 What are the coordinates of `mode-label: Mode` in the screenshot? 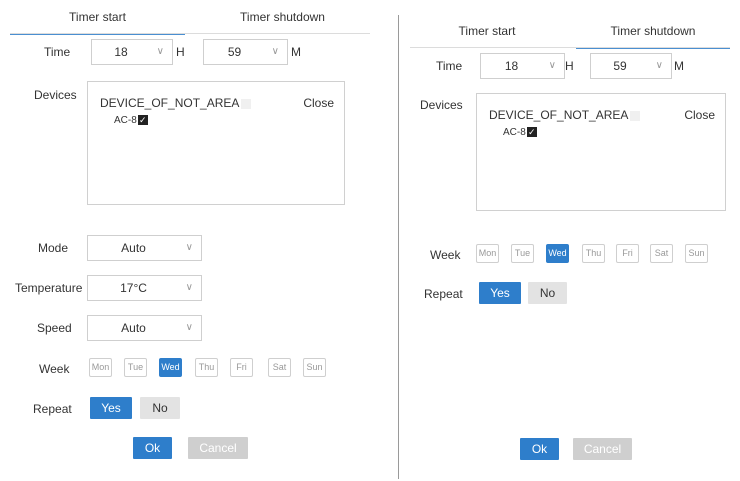 It's located at (53, 248).